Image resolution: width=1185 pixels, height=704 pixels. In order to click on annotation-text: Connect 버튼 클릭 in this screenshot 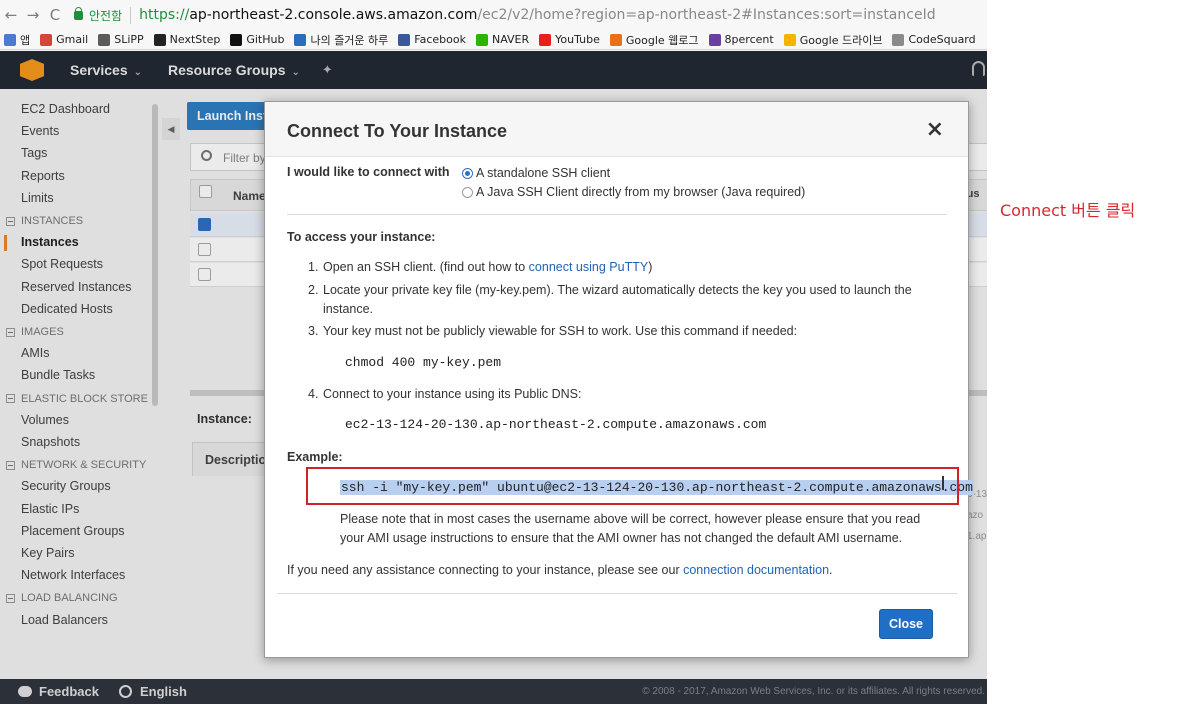, I will do `click(1068, 210)`.